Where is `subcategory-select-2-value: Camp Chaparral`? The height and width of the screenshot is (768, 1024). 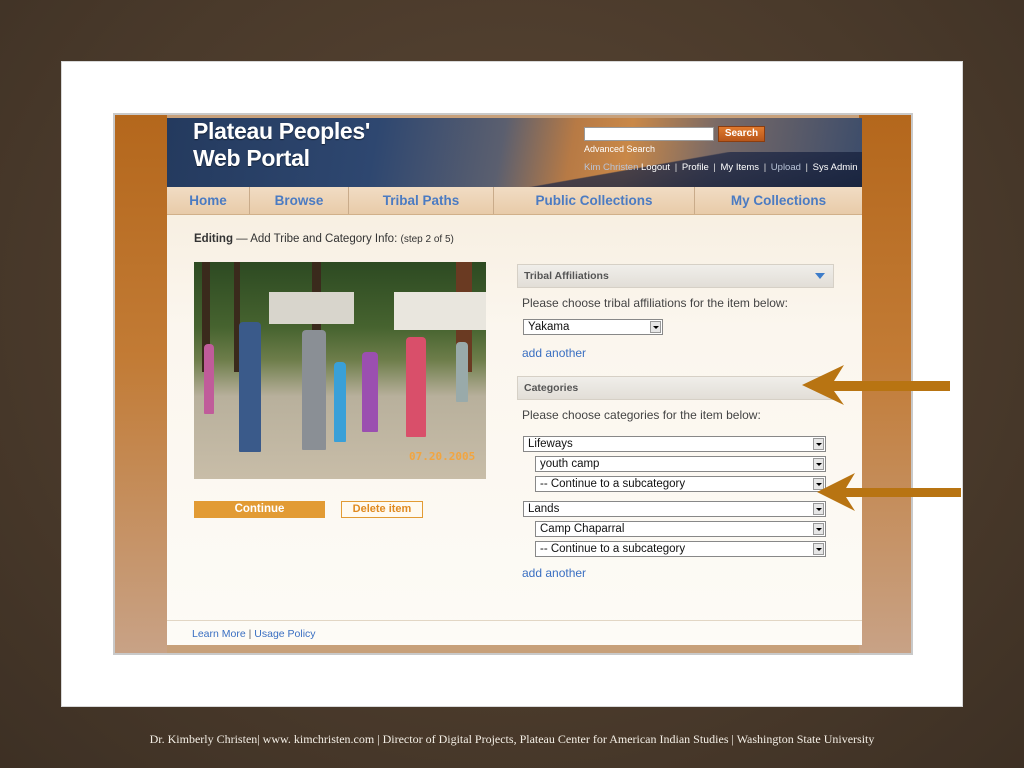
subcategory-select-2-value: Camp Chaparral is located at coordinates (582, 529).